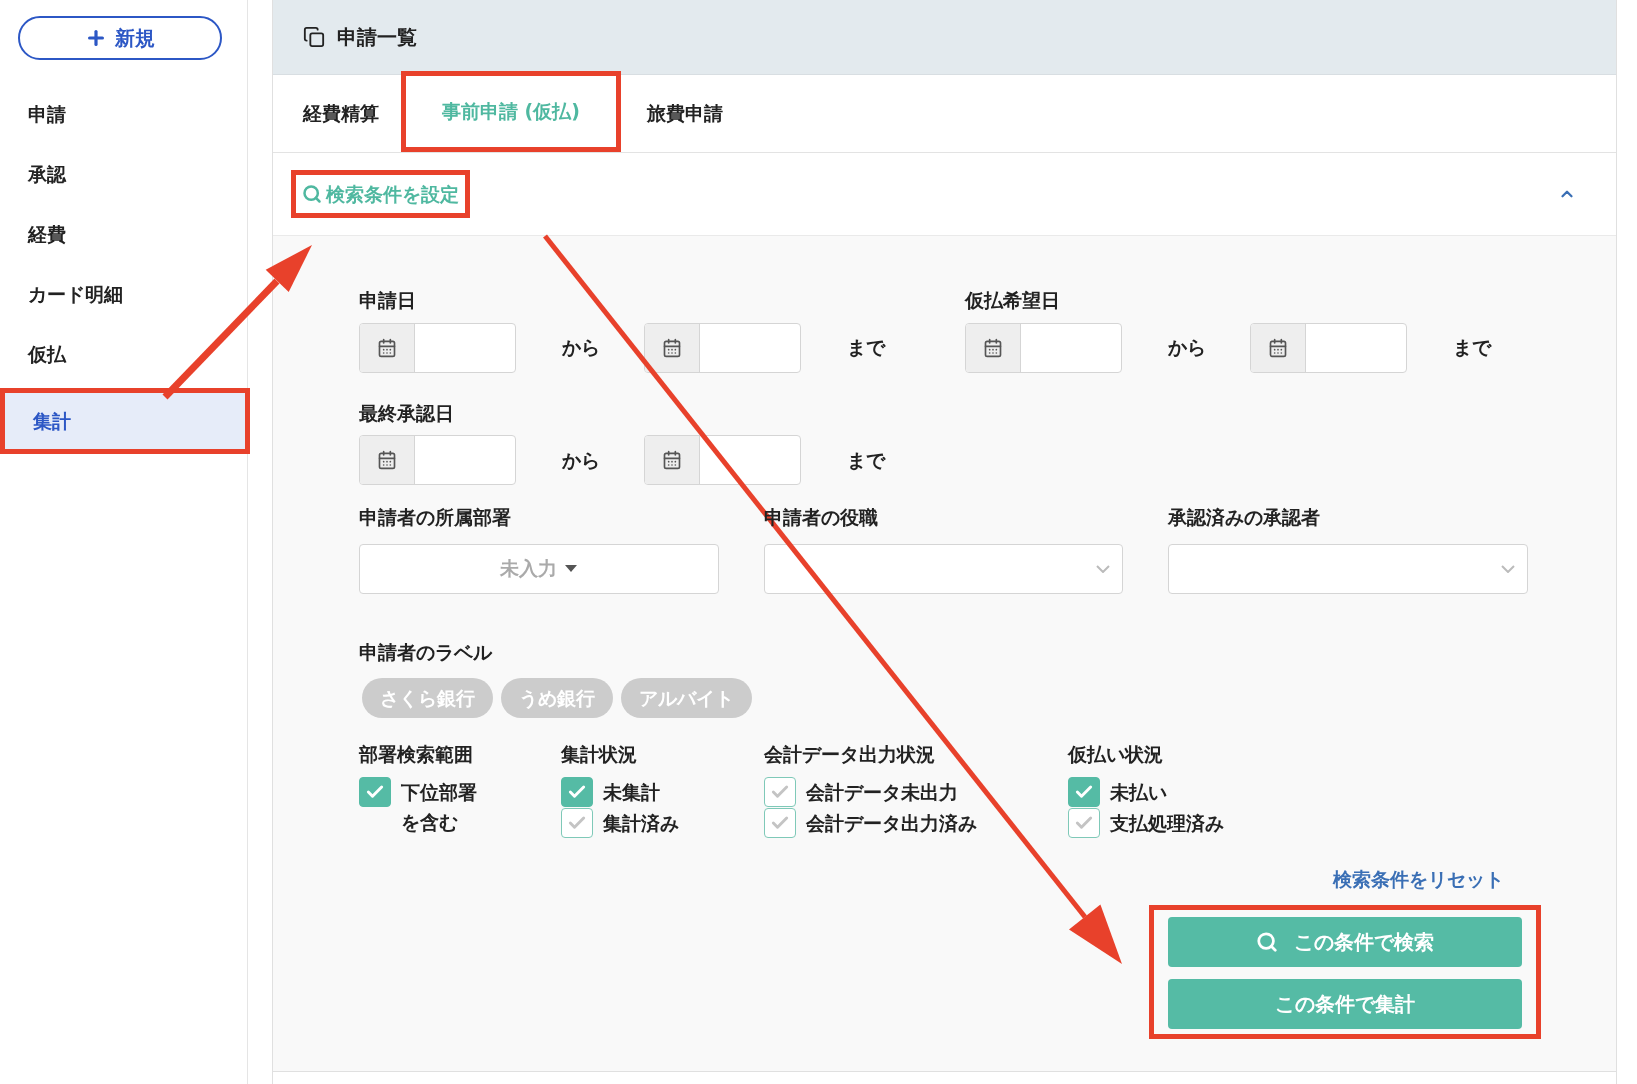 Image resolution: width=1637 pixels, height=1084 pixels. What do you see at coordinates (631, 792) in the screenshot?
I see `checkbox-label: 未集計` at bounding box center [631, 792].